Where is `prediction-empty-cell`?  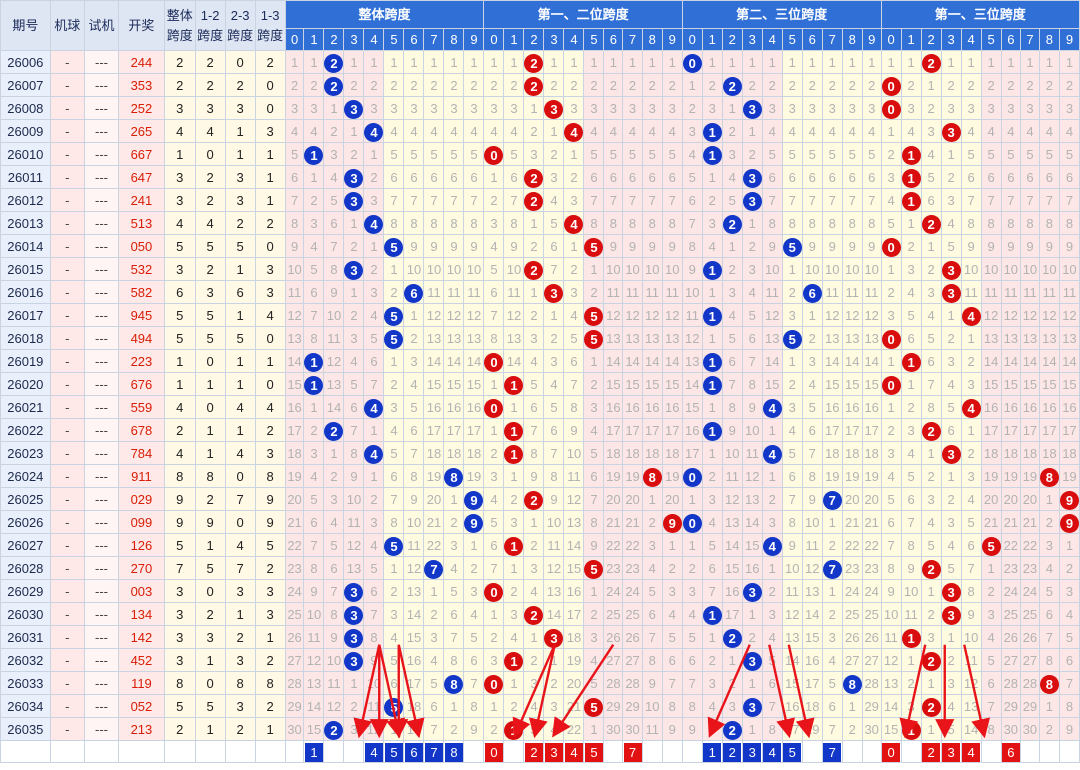
prediction-empty-cell is located at coordinates (911, 751).